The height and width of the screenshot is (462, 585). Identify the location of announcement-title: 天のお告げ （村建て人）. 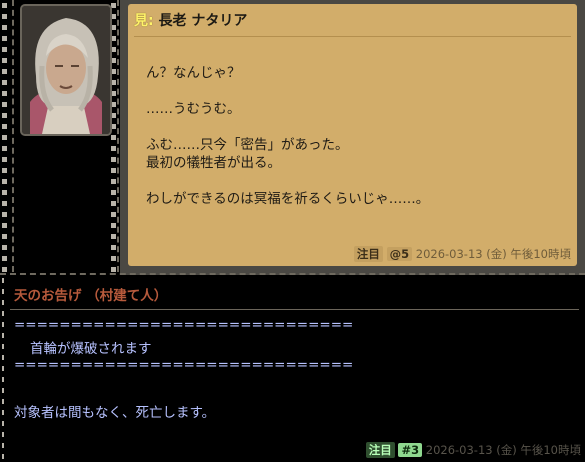
(91, 296).